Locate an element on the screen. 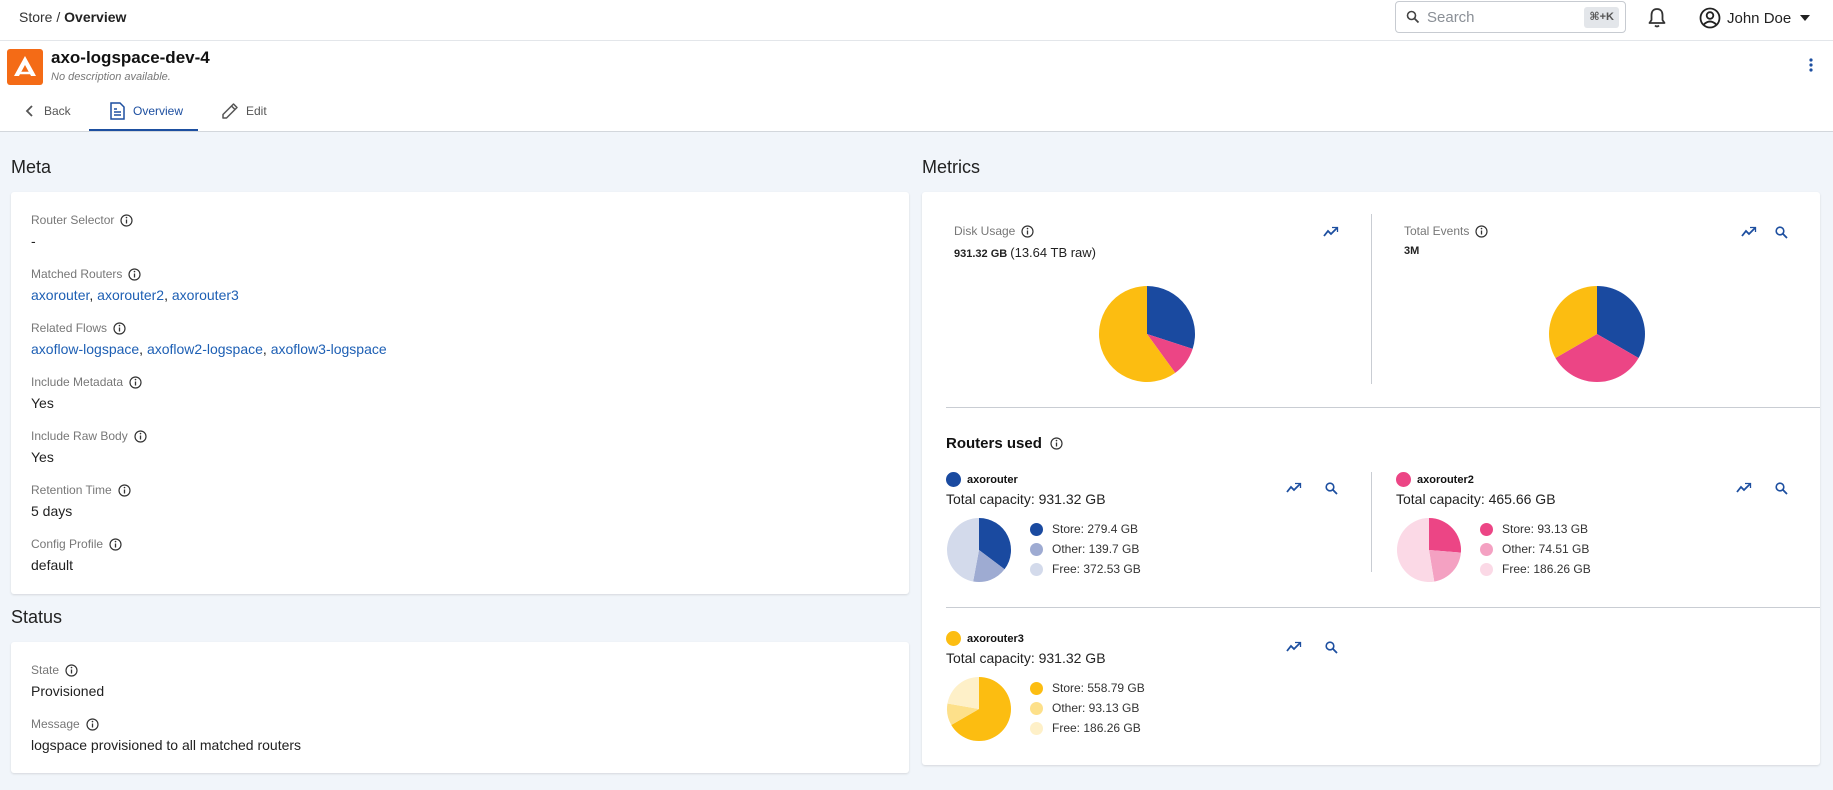 The height and width of the screenshot is (790, 1833). active-tab-indicator is located at coordinates (143, 130).